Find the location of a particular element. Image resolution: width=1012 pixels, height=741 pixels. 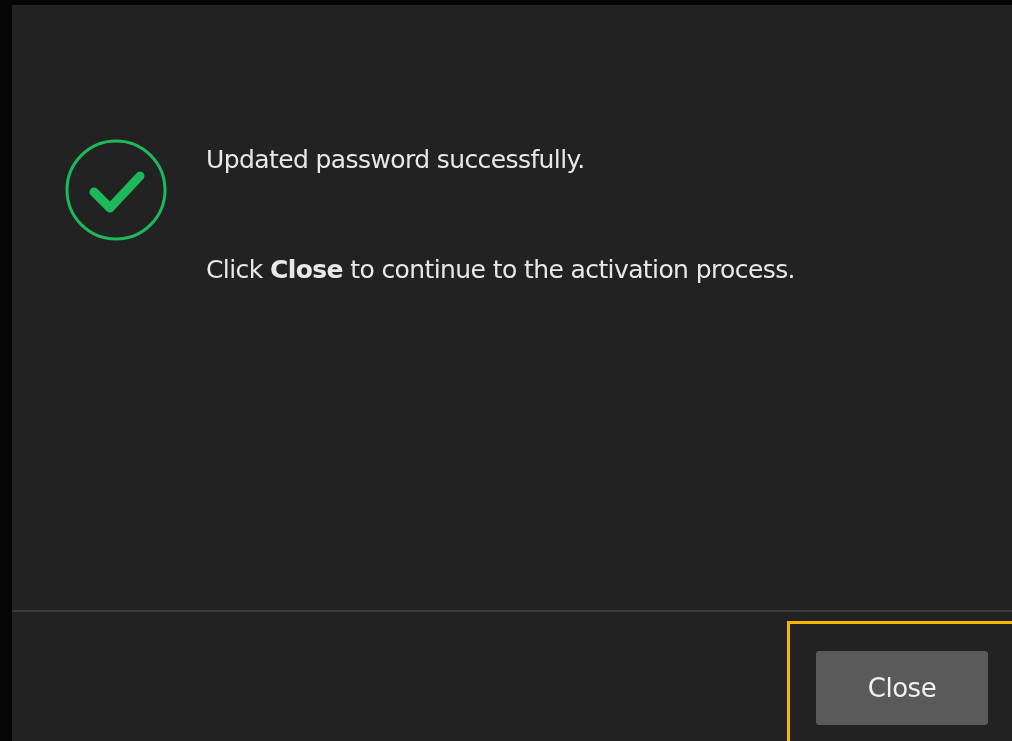

success-message: Updated password successfully. is located at coordinates (396, 160).